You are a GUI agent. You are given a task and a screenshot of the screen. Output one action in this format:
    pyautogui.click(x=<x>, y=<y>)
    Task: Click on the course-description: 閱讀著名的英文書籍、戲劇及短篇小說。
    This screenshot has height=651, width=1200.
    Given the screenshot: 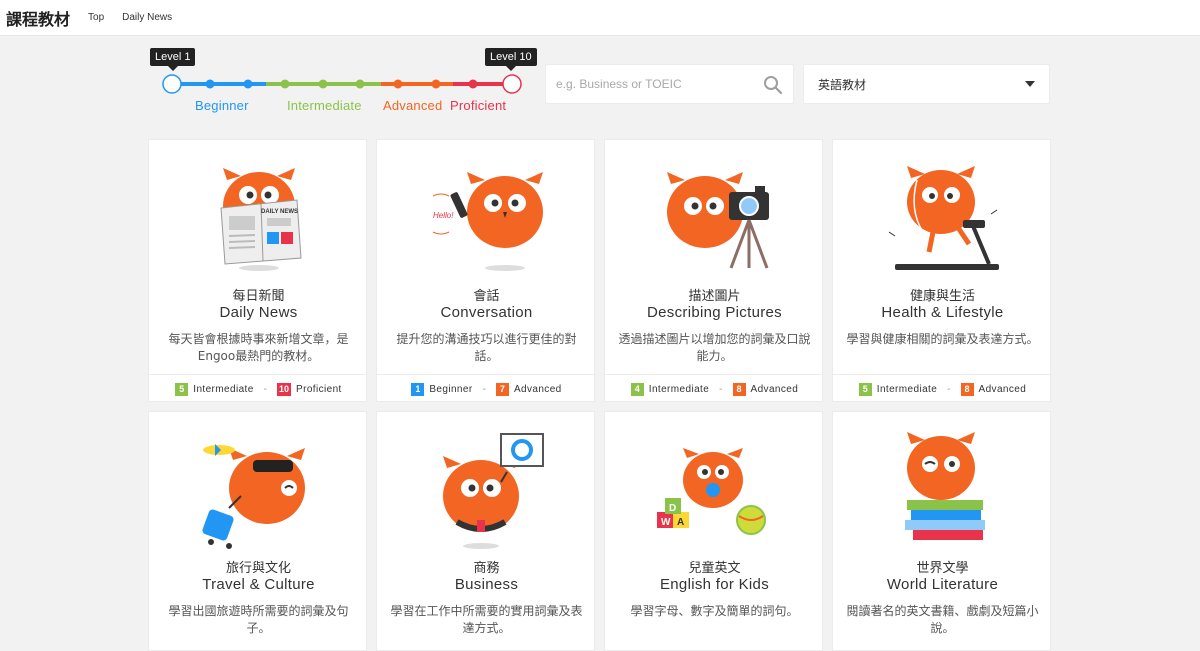 What is the action you would take?
    pyautogui.click(x=942, y=619)
    